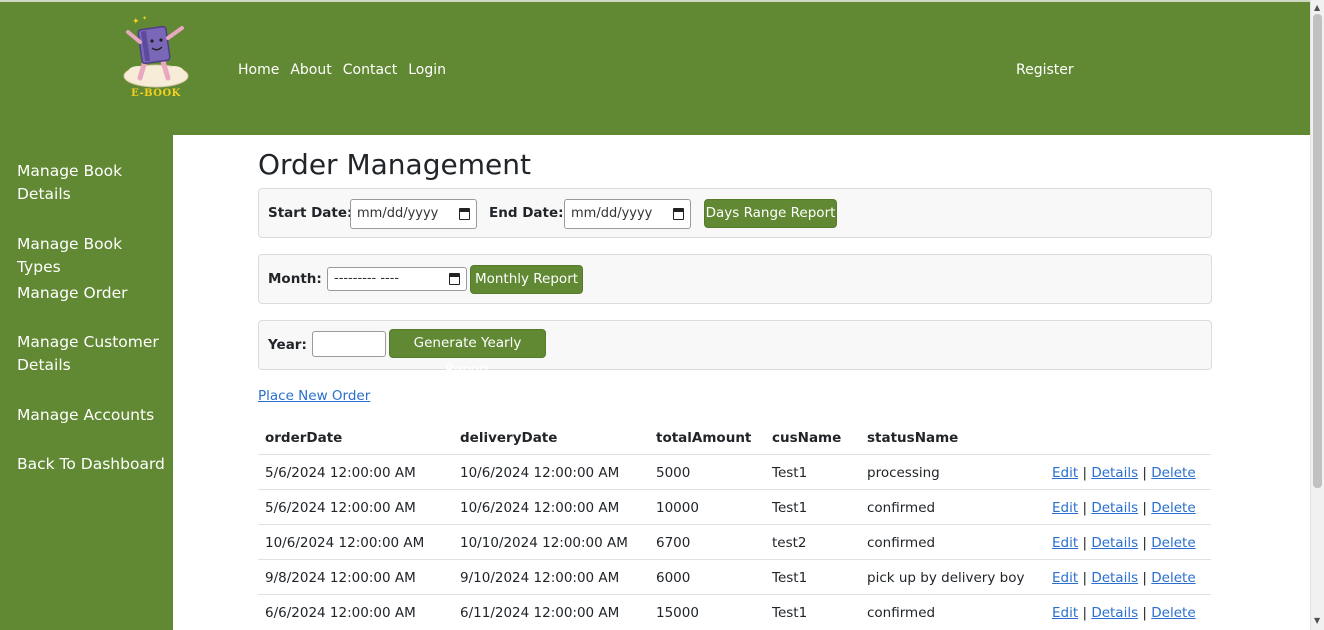 Image resolution: width=1324 pixels, height=630 pixels. What do you see at coordinates (92, 256) in the screenshot?
I see `sidebar-item-manage-book-types: Manage Book Types` at bounding box center [92, 256].